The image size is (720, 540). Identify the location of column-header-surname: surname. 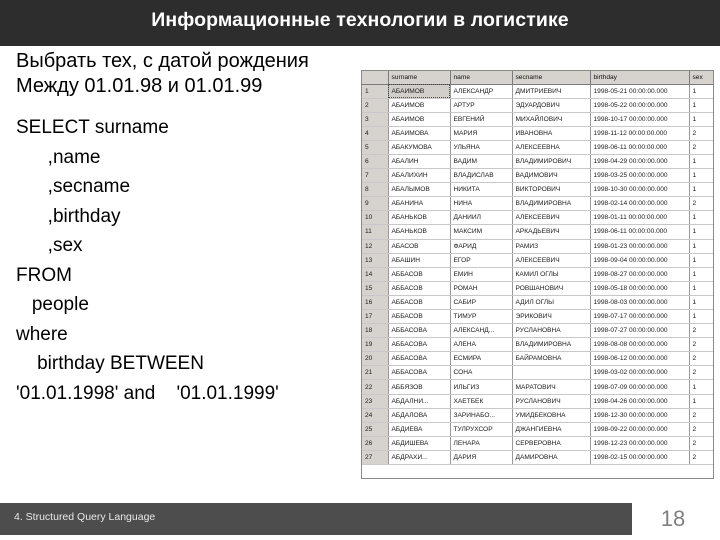
(419, 78).